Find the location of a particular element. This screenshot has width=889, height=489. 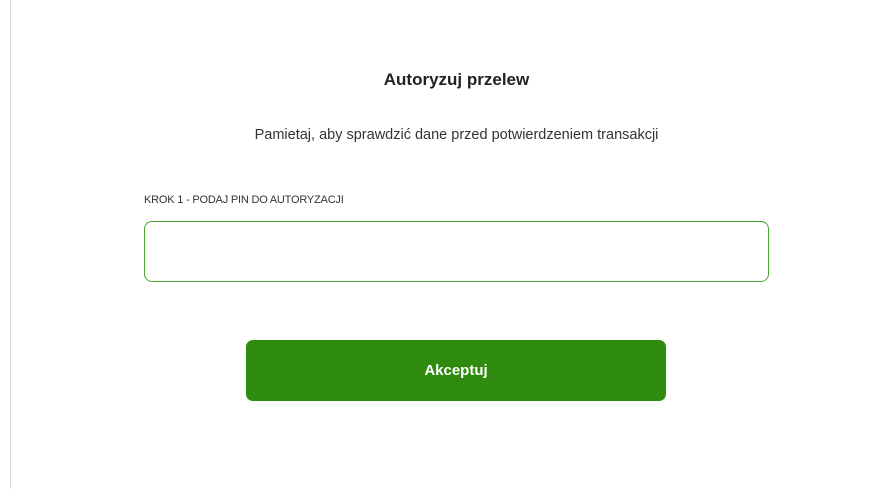

pin-input is located at coordinates (456, 251).